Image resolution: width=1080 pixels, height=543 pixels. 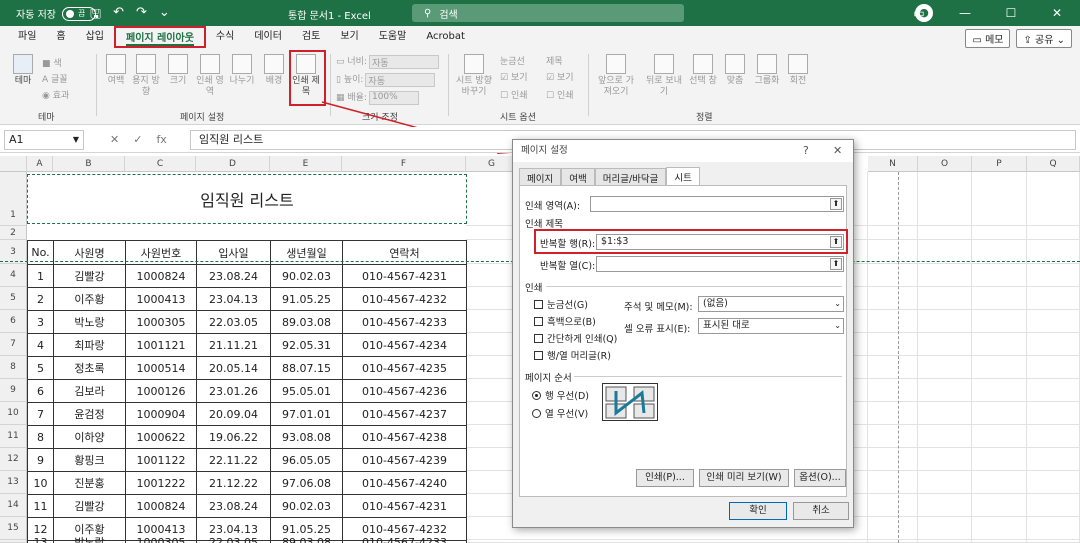 I want to click on column-header: F, so click(x=404, y=164).